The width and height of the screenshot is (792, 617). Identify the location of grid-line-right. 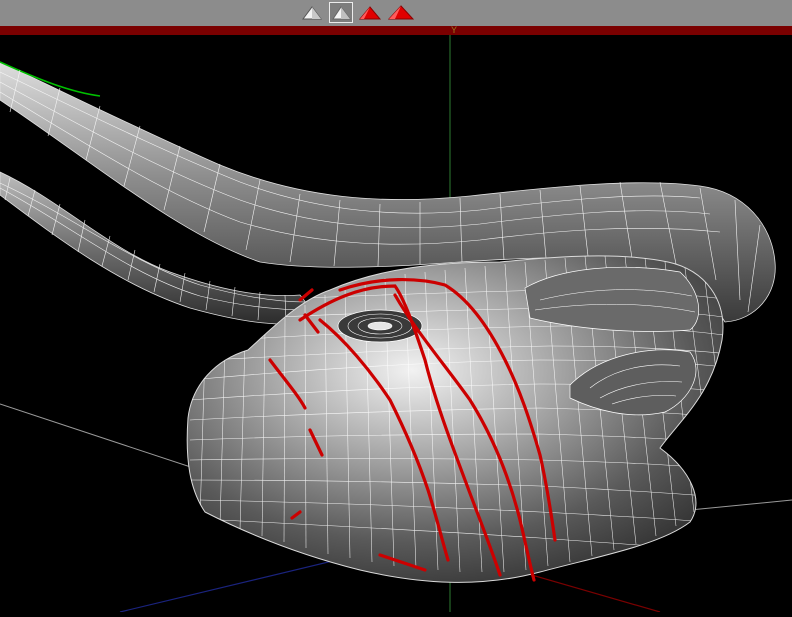
(740, 505).